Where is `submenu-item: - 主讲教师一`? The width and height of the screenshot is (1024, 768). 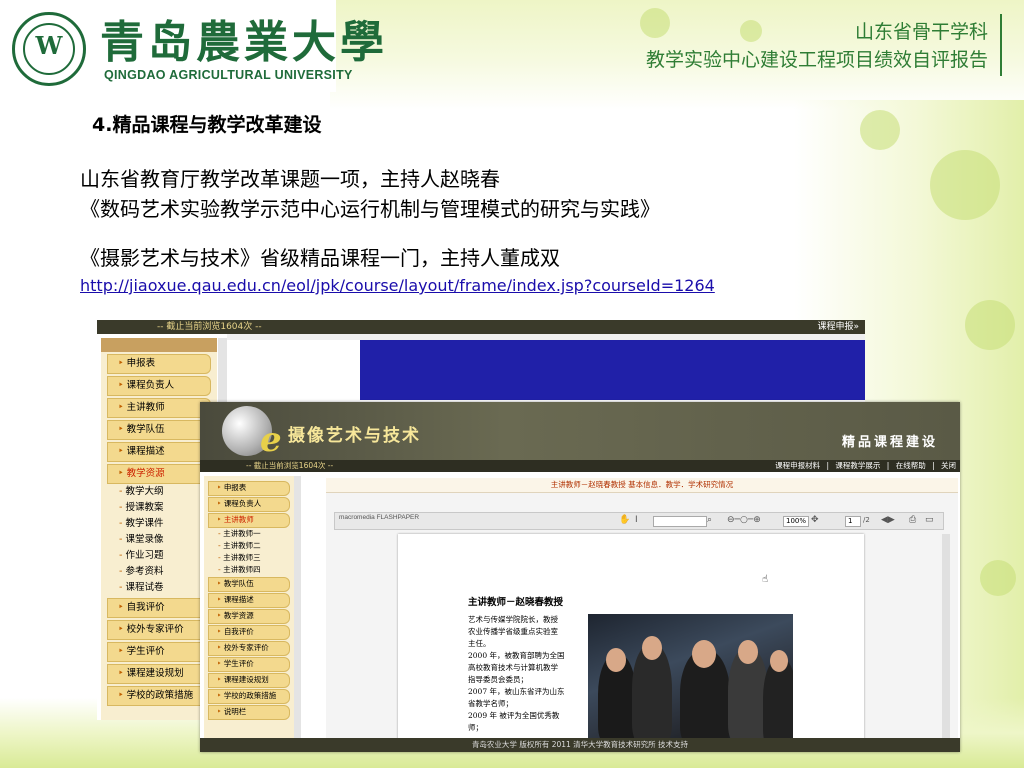 submenu-item: - 主讲教师一 is located at coordinates (254, 534).